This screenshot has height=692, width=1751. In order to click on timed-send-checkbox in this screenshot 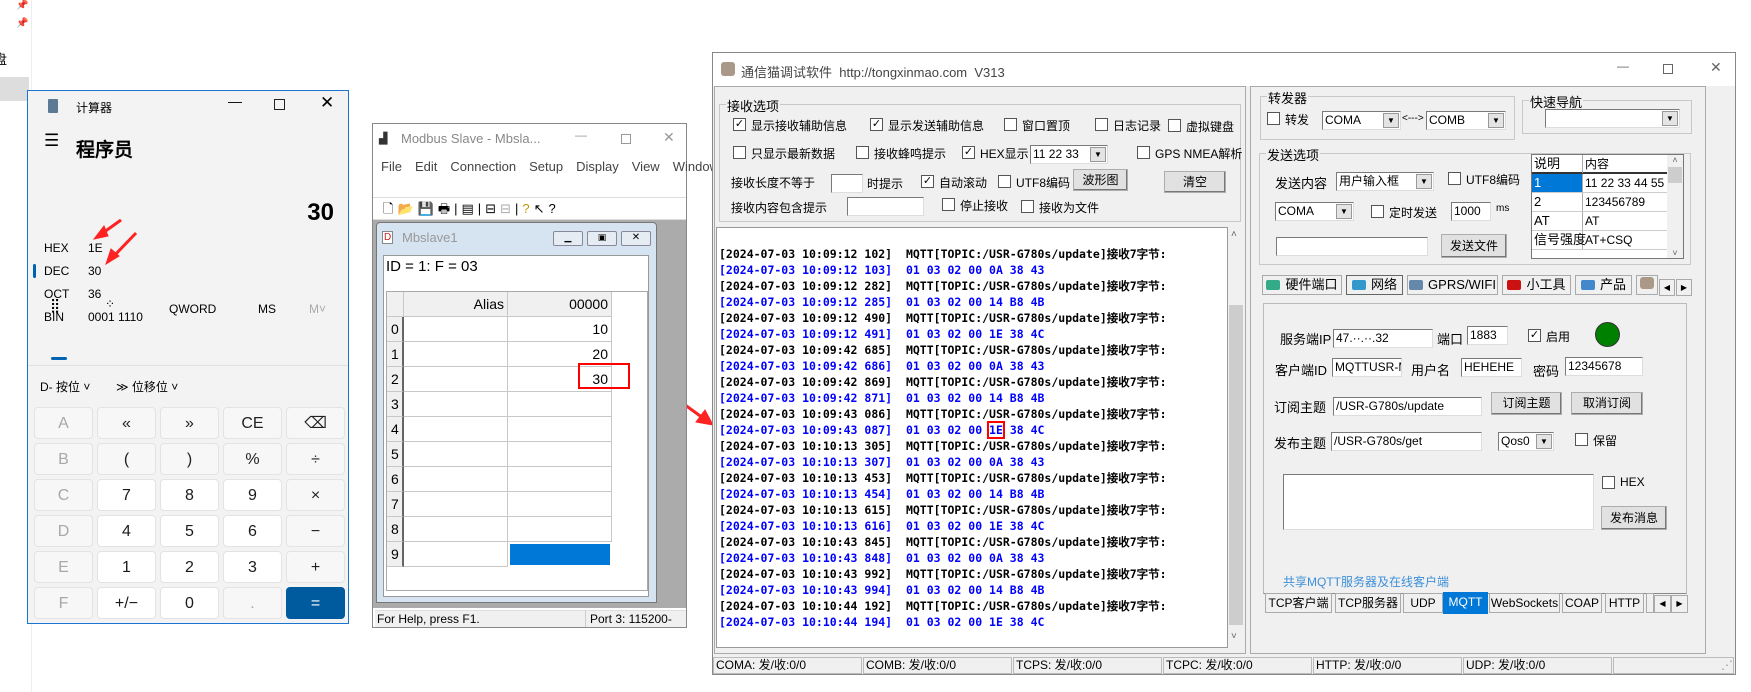, I will do `click(1377, 211)`.